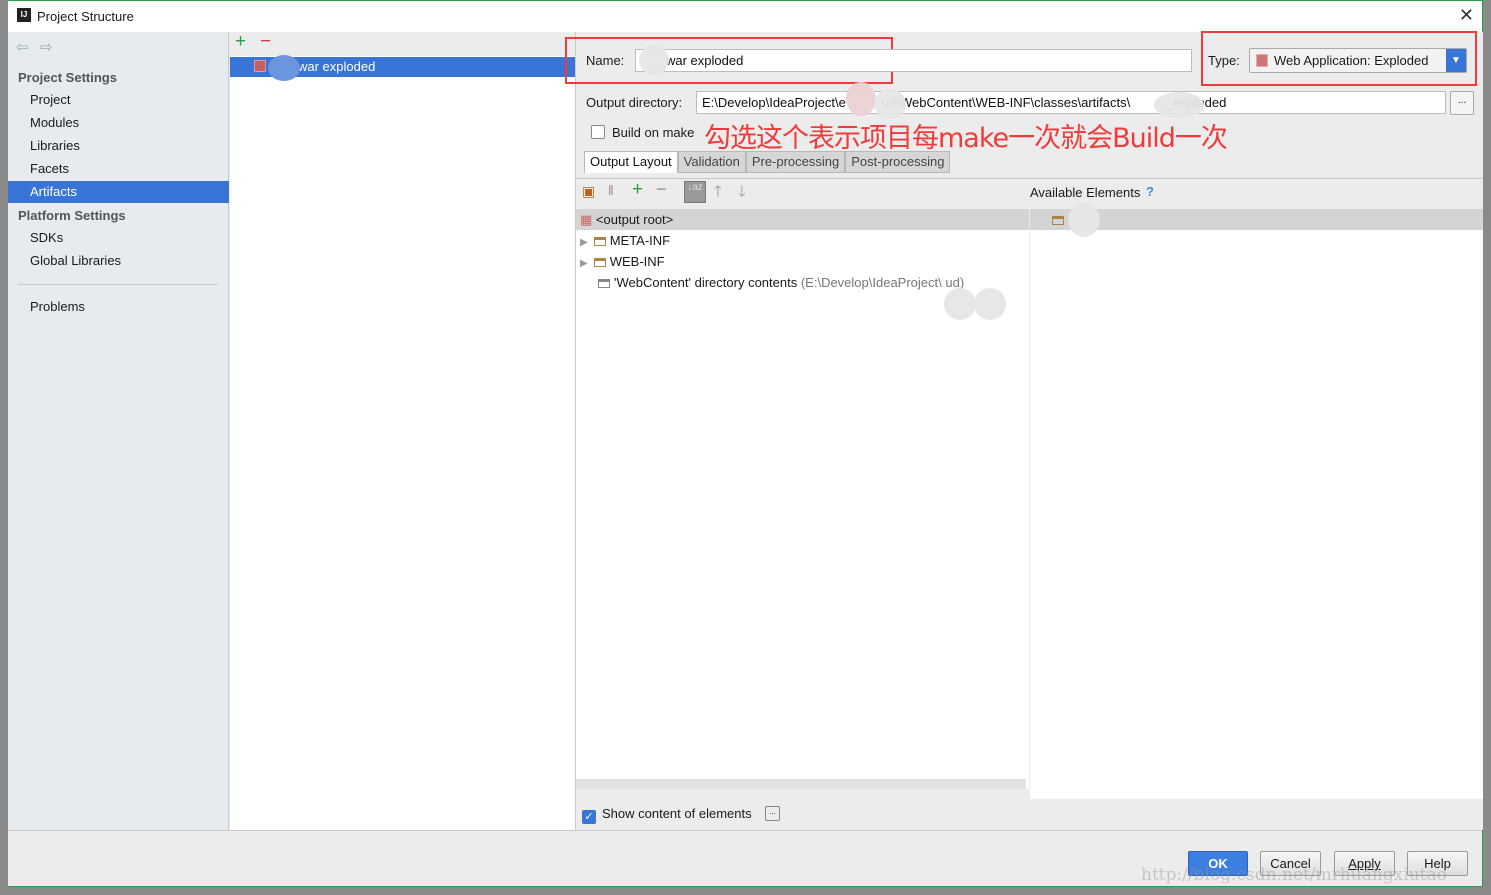 The height and width of the screenshot is (895, 1491). I want to click on move-up-icon: 🡑, so click(718, 193).